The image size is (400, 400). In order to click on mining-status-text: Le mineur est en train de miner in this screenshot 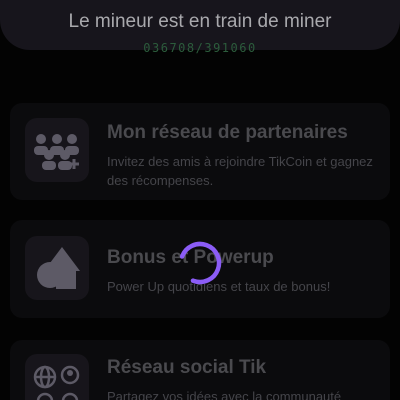, I will do `click(200, 21)`.